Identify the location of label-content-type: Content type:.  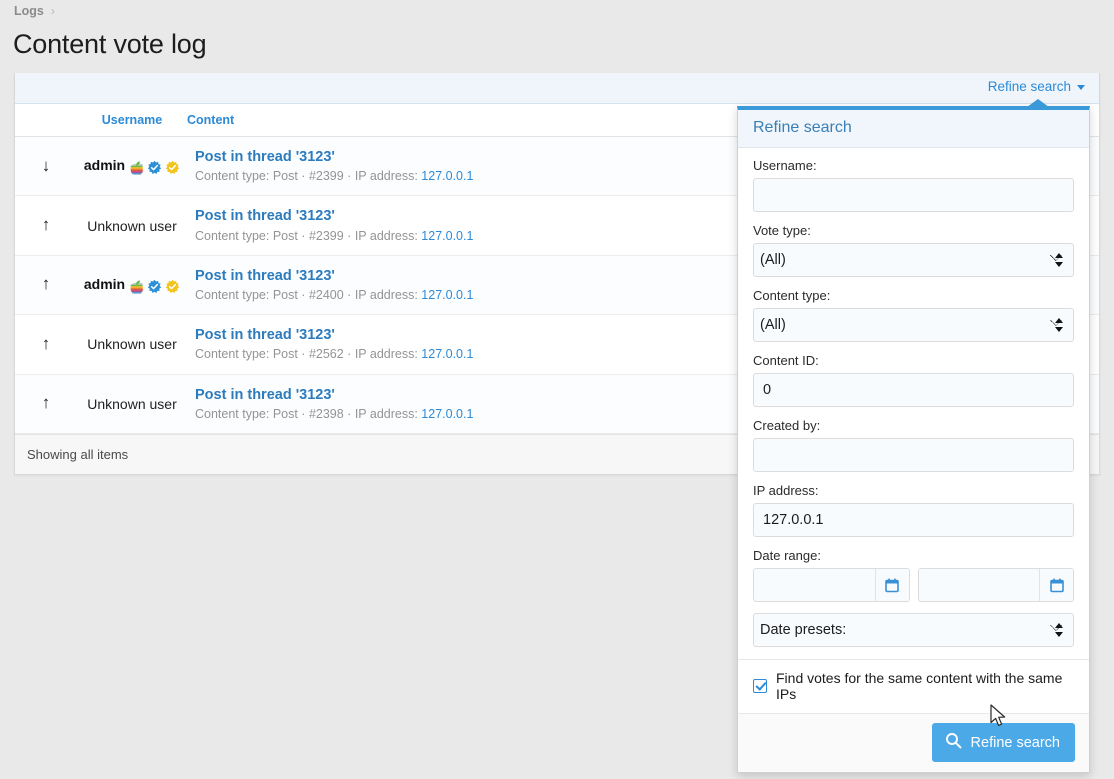
(792, 295).